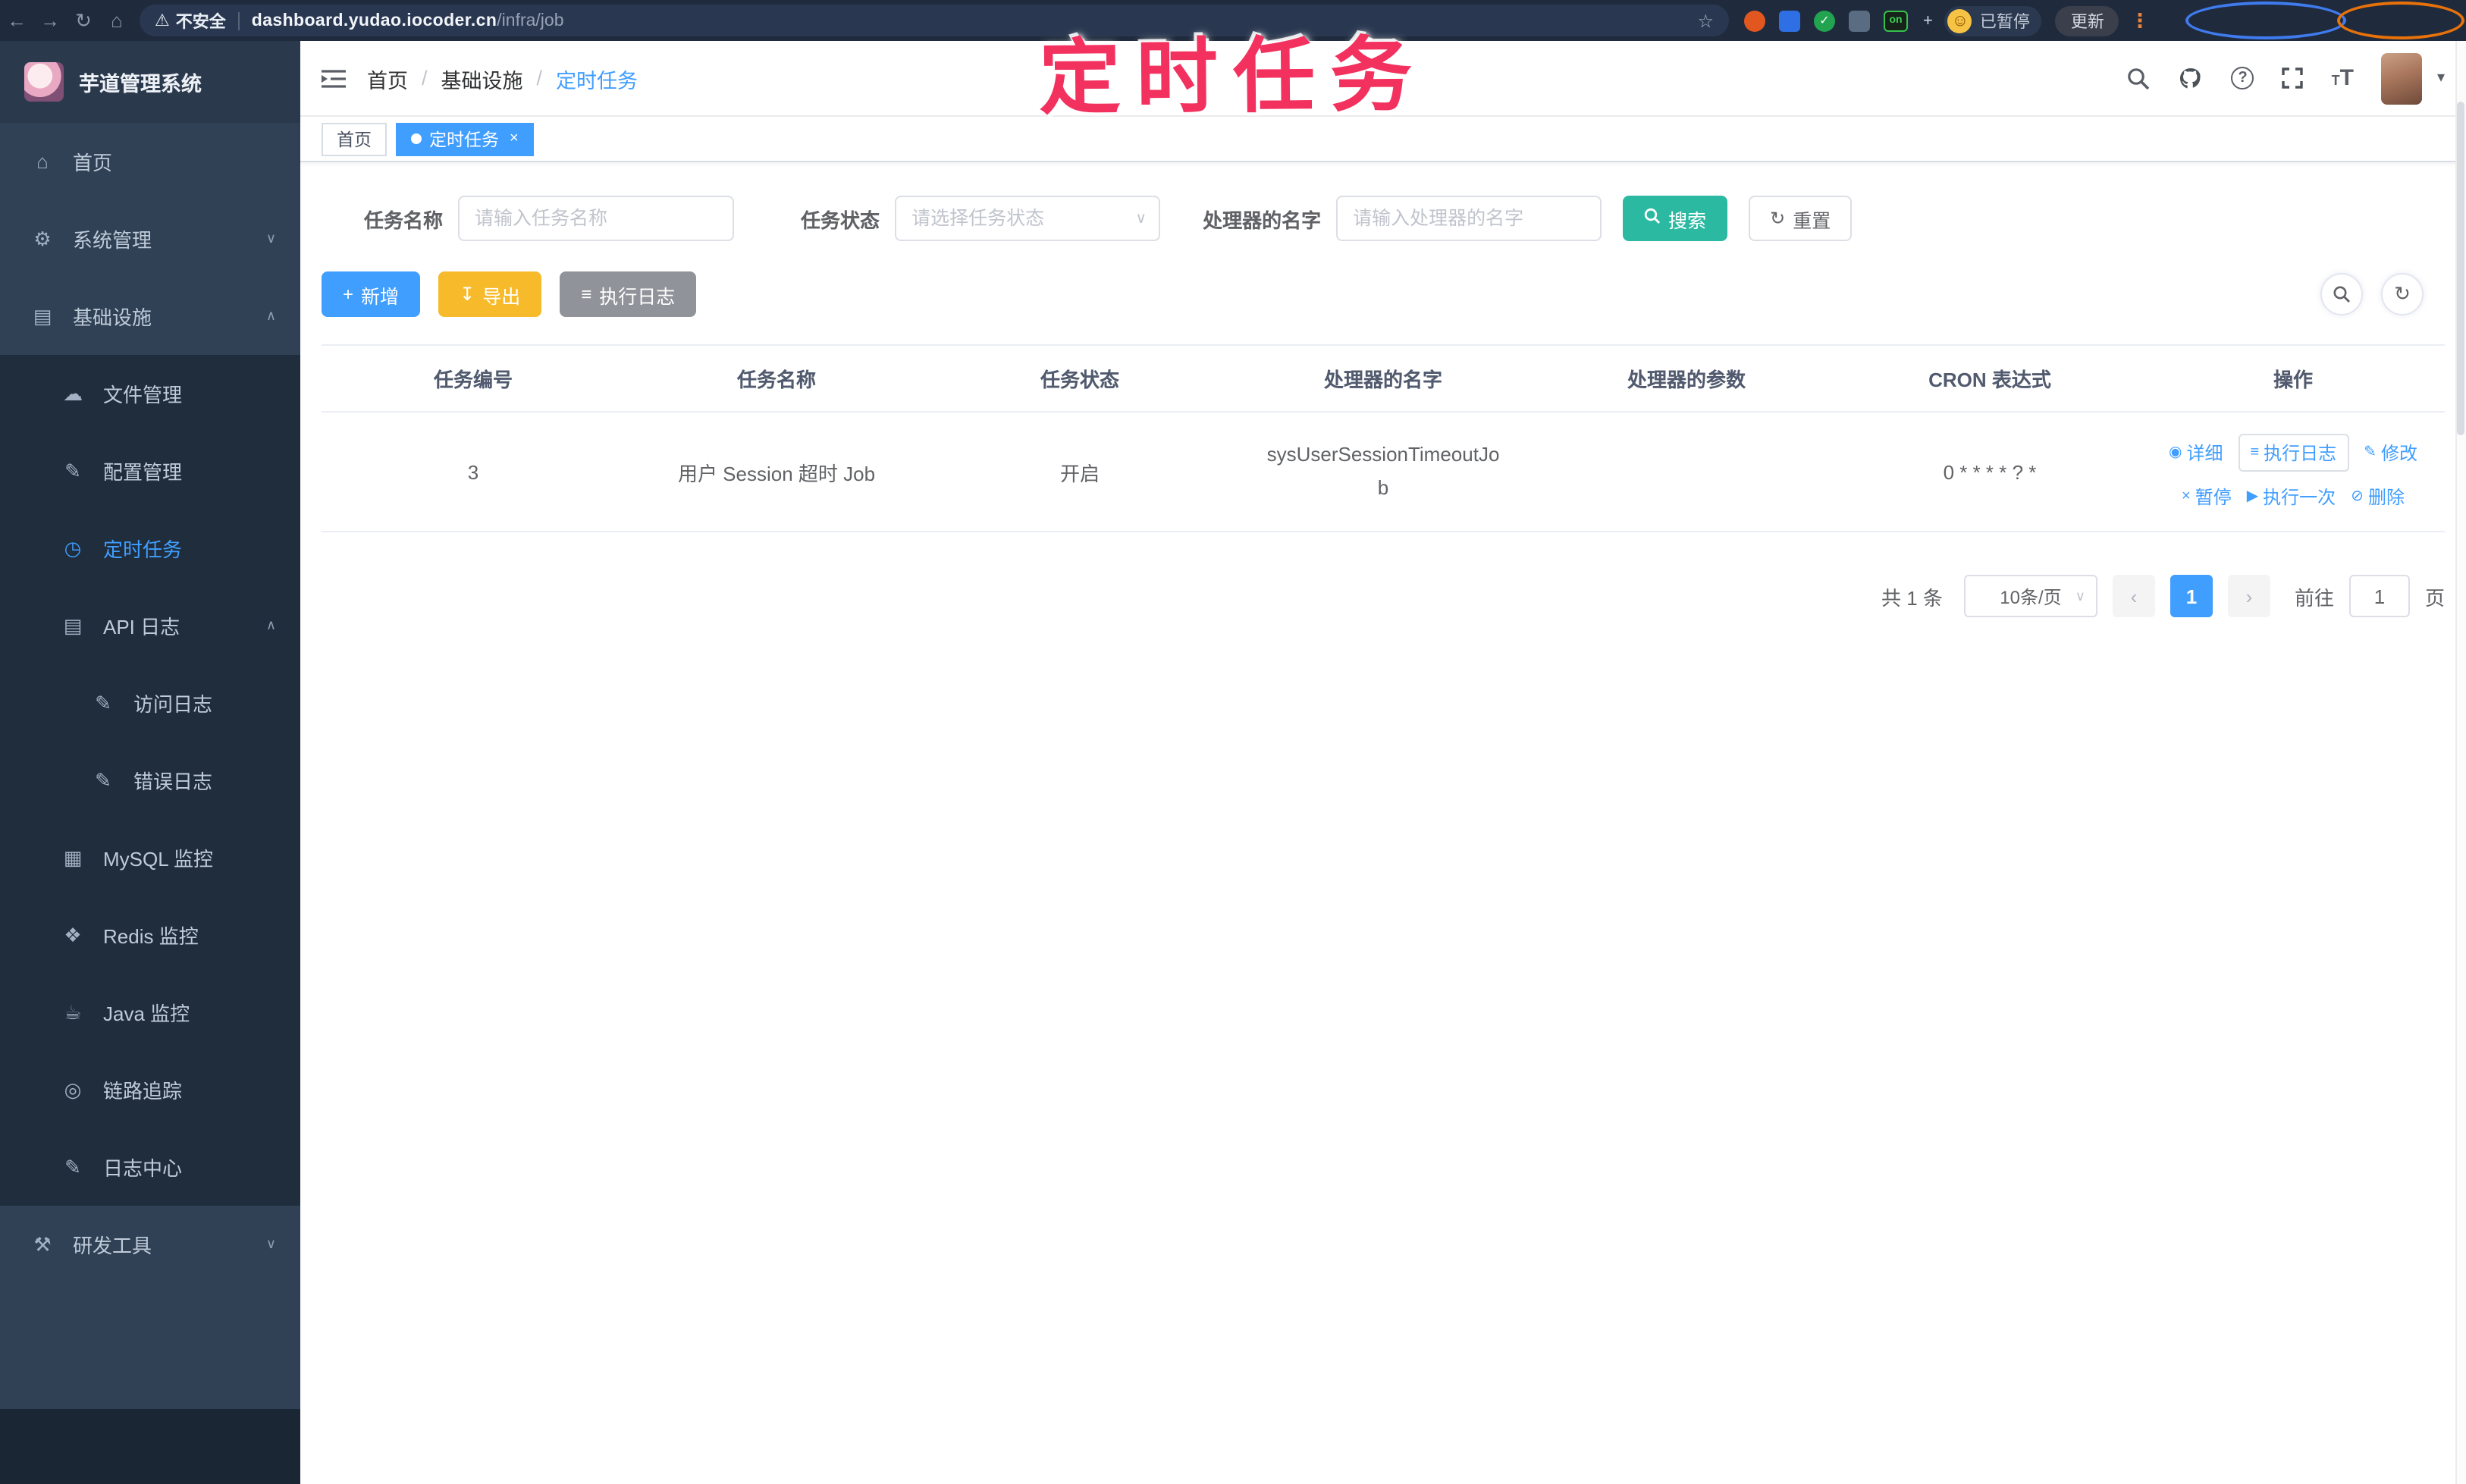 This screenshot has height=1484, width=2466. I want to click on sidebar-item-dev-tools: ⚒ 研发工具 ∨, so click(150, 1245).